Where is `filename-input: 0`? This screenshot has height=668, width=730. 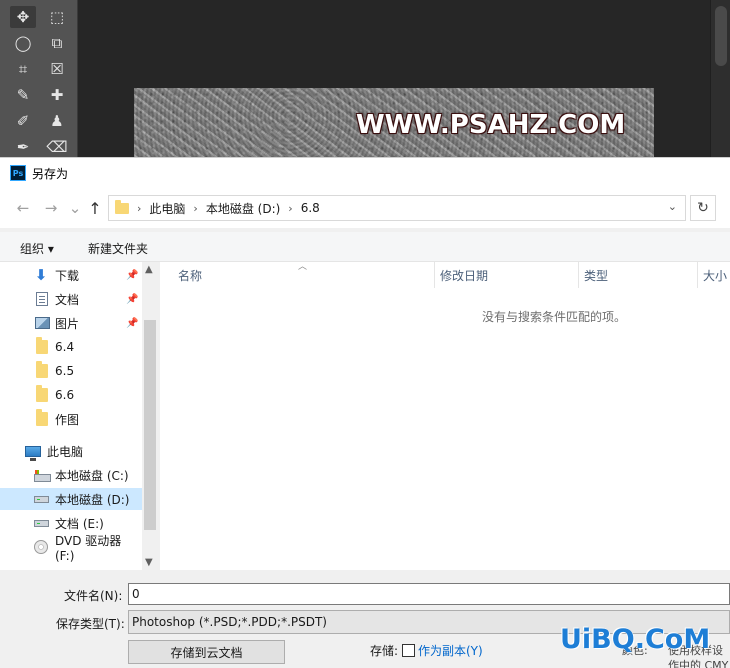
filename-input: 0 is located at coordinates (429, 594).